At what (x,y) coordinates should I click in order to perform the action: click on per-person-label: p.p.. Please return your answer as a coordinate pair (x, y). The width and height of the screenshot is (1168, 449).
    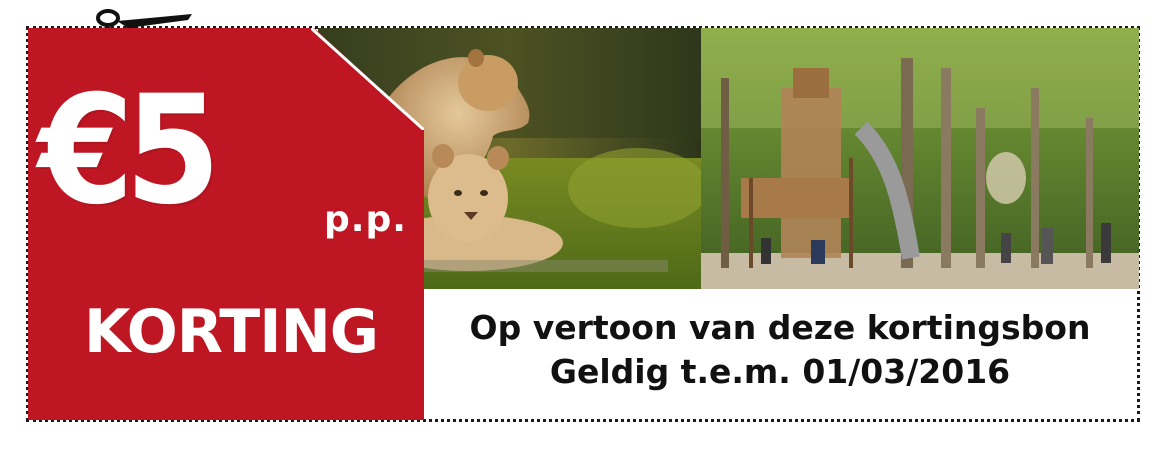
    Looking at the image, I should click on (365, 219).